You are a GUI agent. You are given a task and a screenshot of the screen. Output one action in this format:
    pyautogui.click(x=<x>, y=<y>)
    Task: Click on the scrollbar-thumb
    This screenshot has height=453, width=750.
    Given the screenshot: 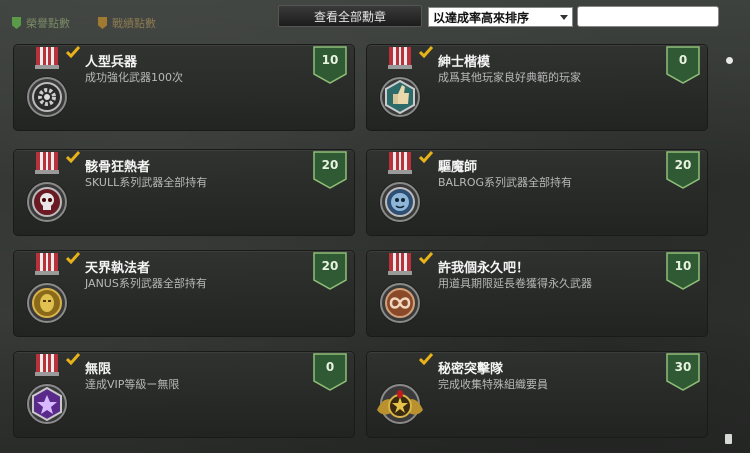 What is the action you would take?
    pyautogui.click(x=729, y=60)
    